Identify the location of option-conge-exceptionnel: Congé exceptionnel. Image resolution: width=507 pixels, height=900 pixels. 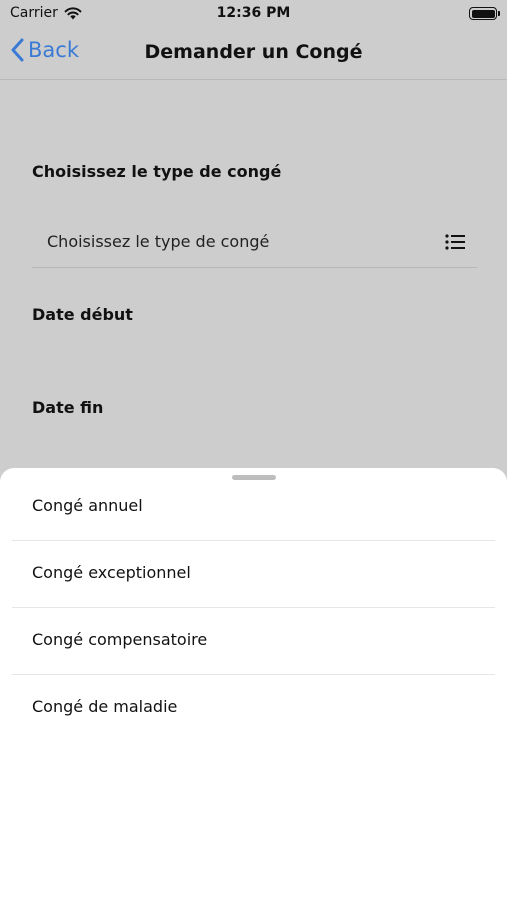
(253, 574).